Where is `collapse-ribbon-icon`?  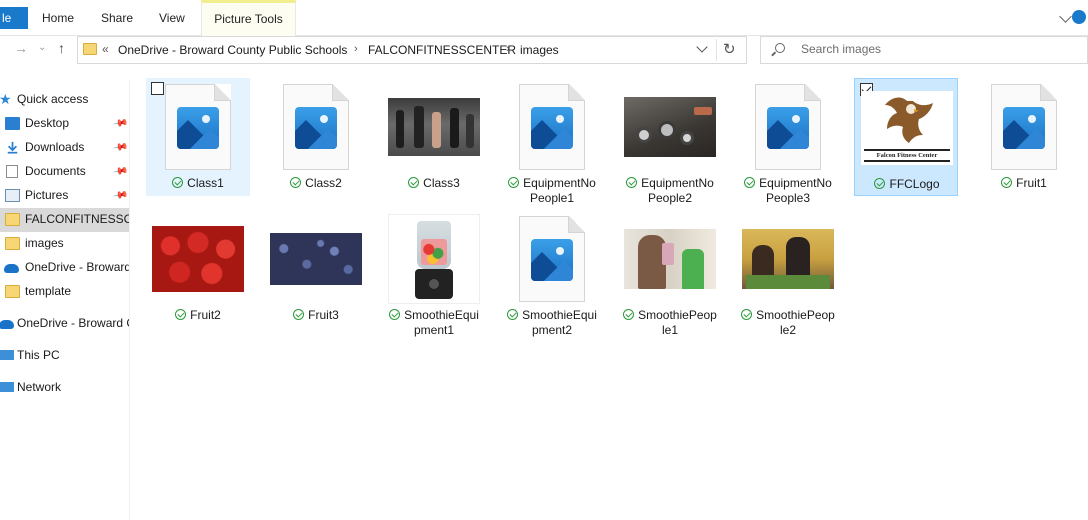
collapse-ribbon-icon is located at coordinates (1065, 16).